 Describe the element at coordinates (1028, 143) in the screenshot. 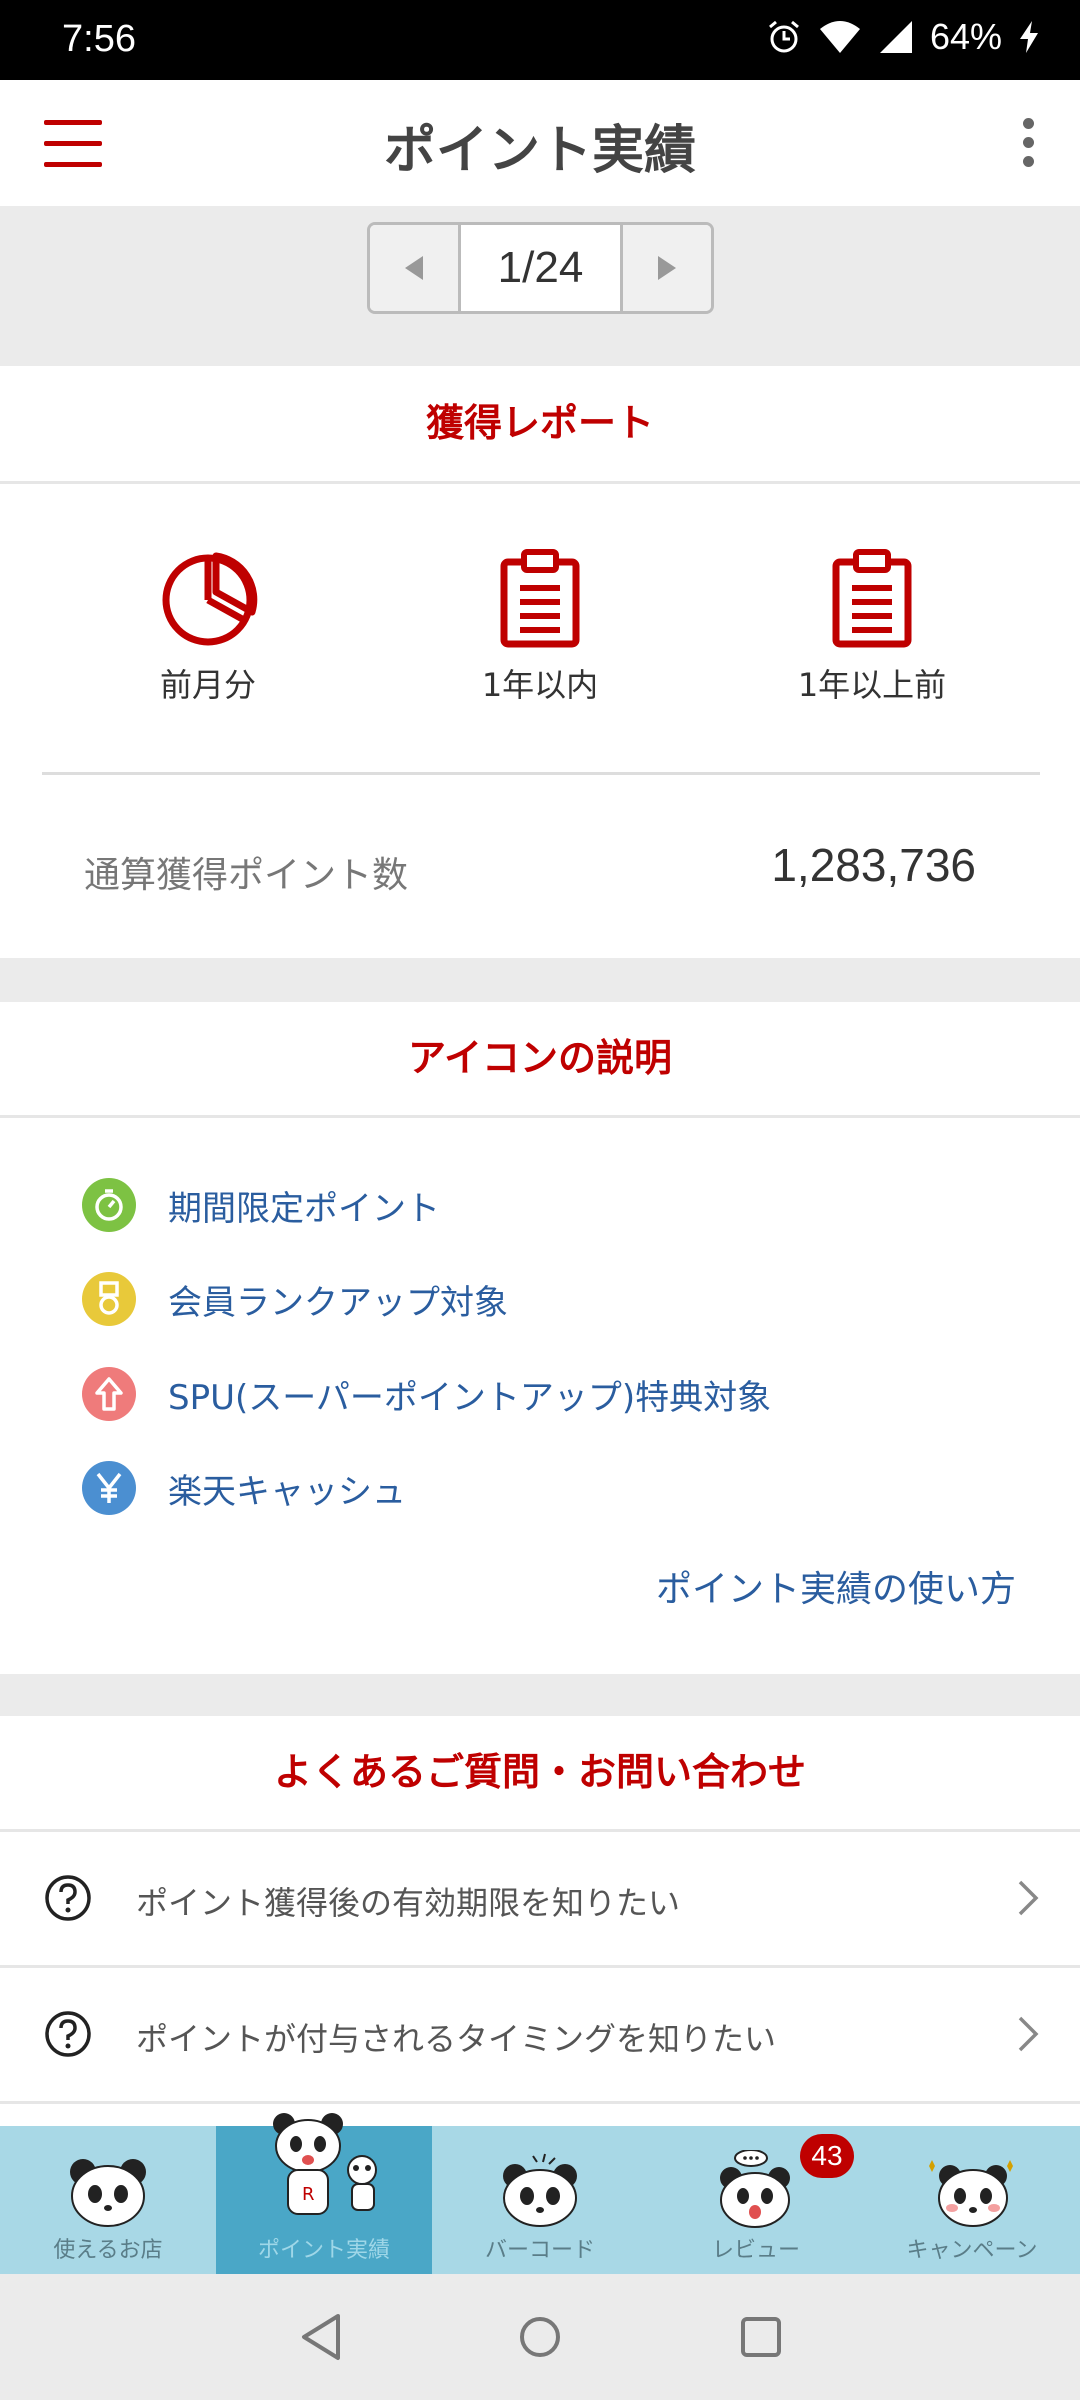

I see `more-options-icon` at that location.